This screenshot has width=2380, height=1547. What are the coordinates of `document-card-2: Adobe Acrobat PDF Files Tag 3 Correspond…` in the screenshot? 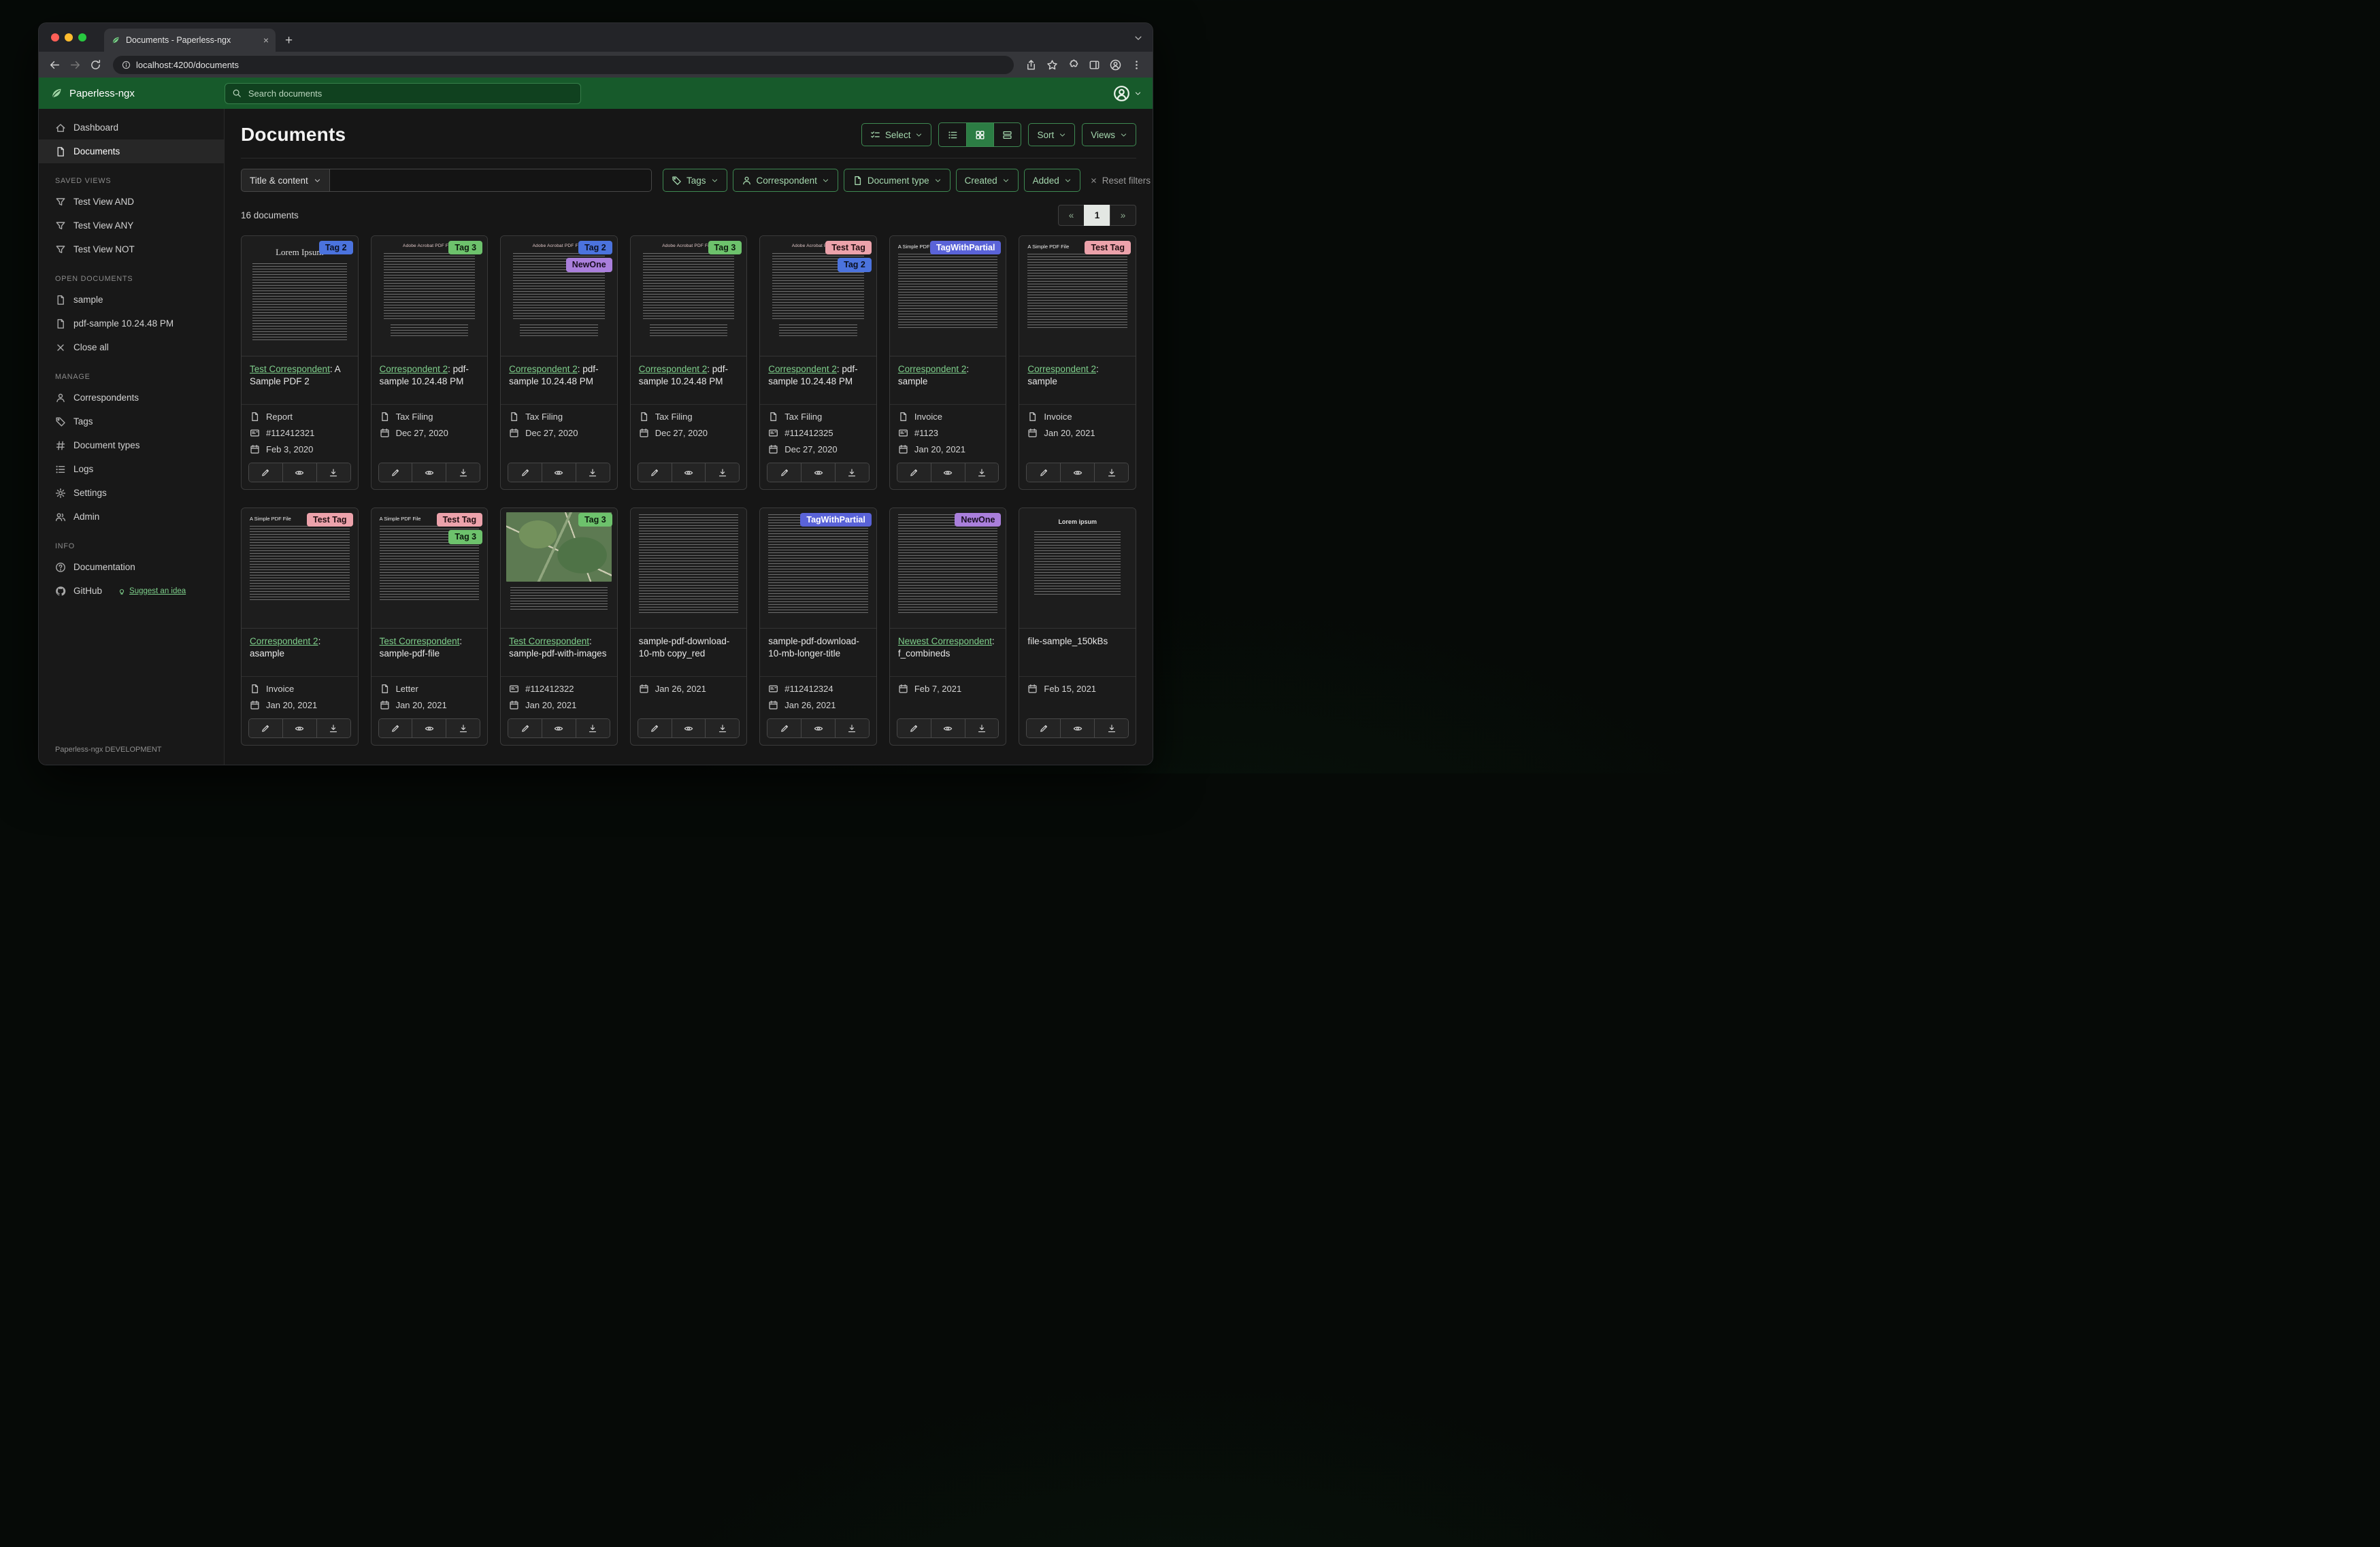 It's located at (429, 363).